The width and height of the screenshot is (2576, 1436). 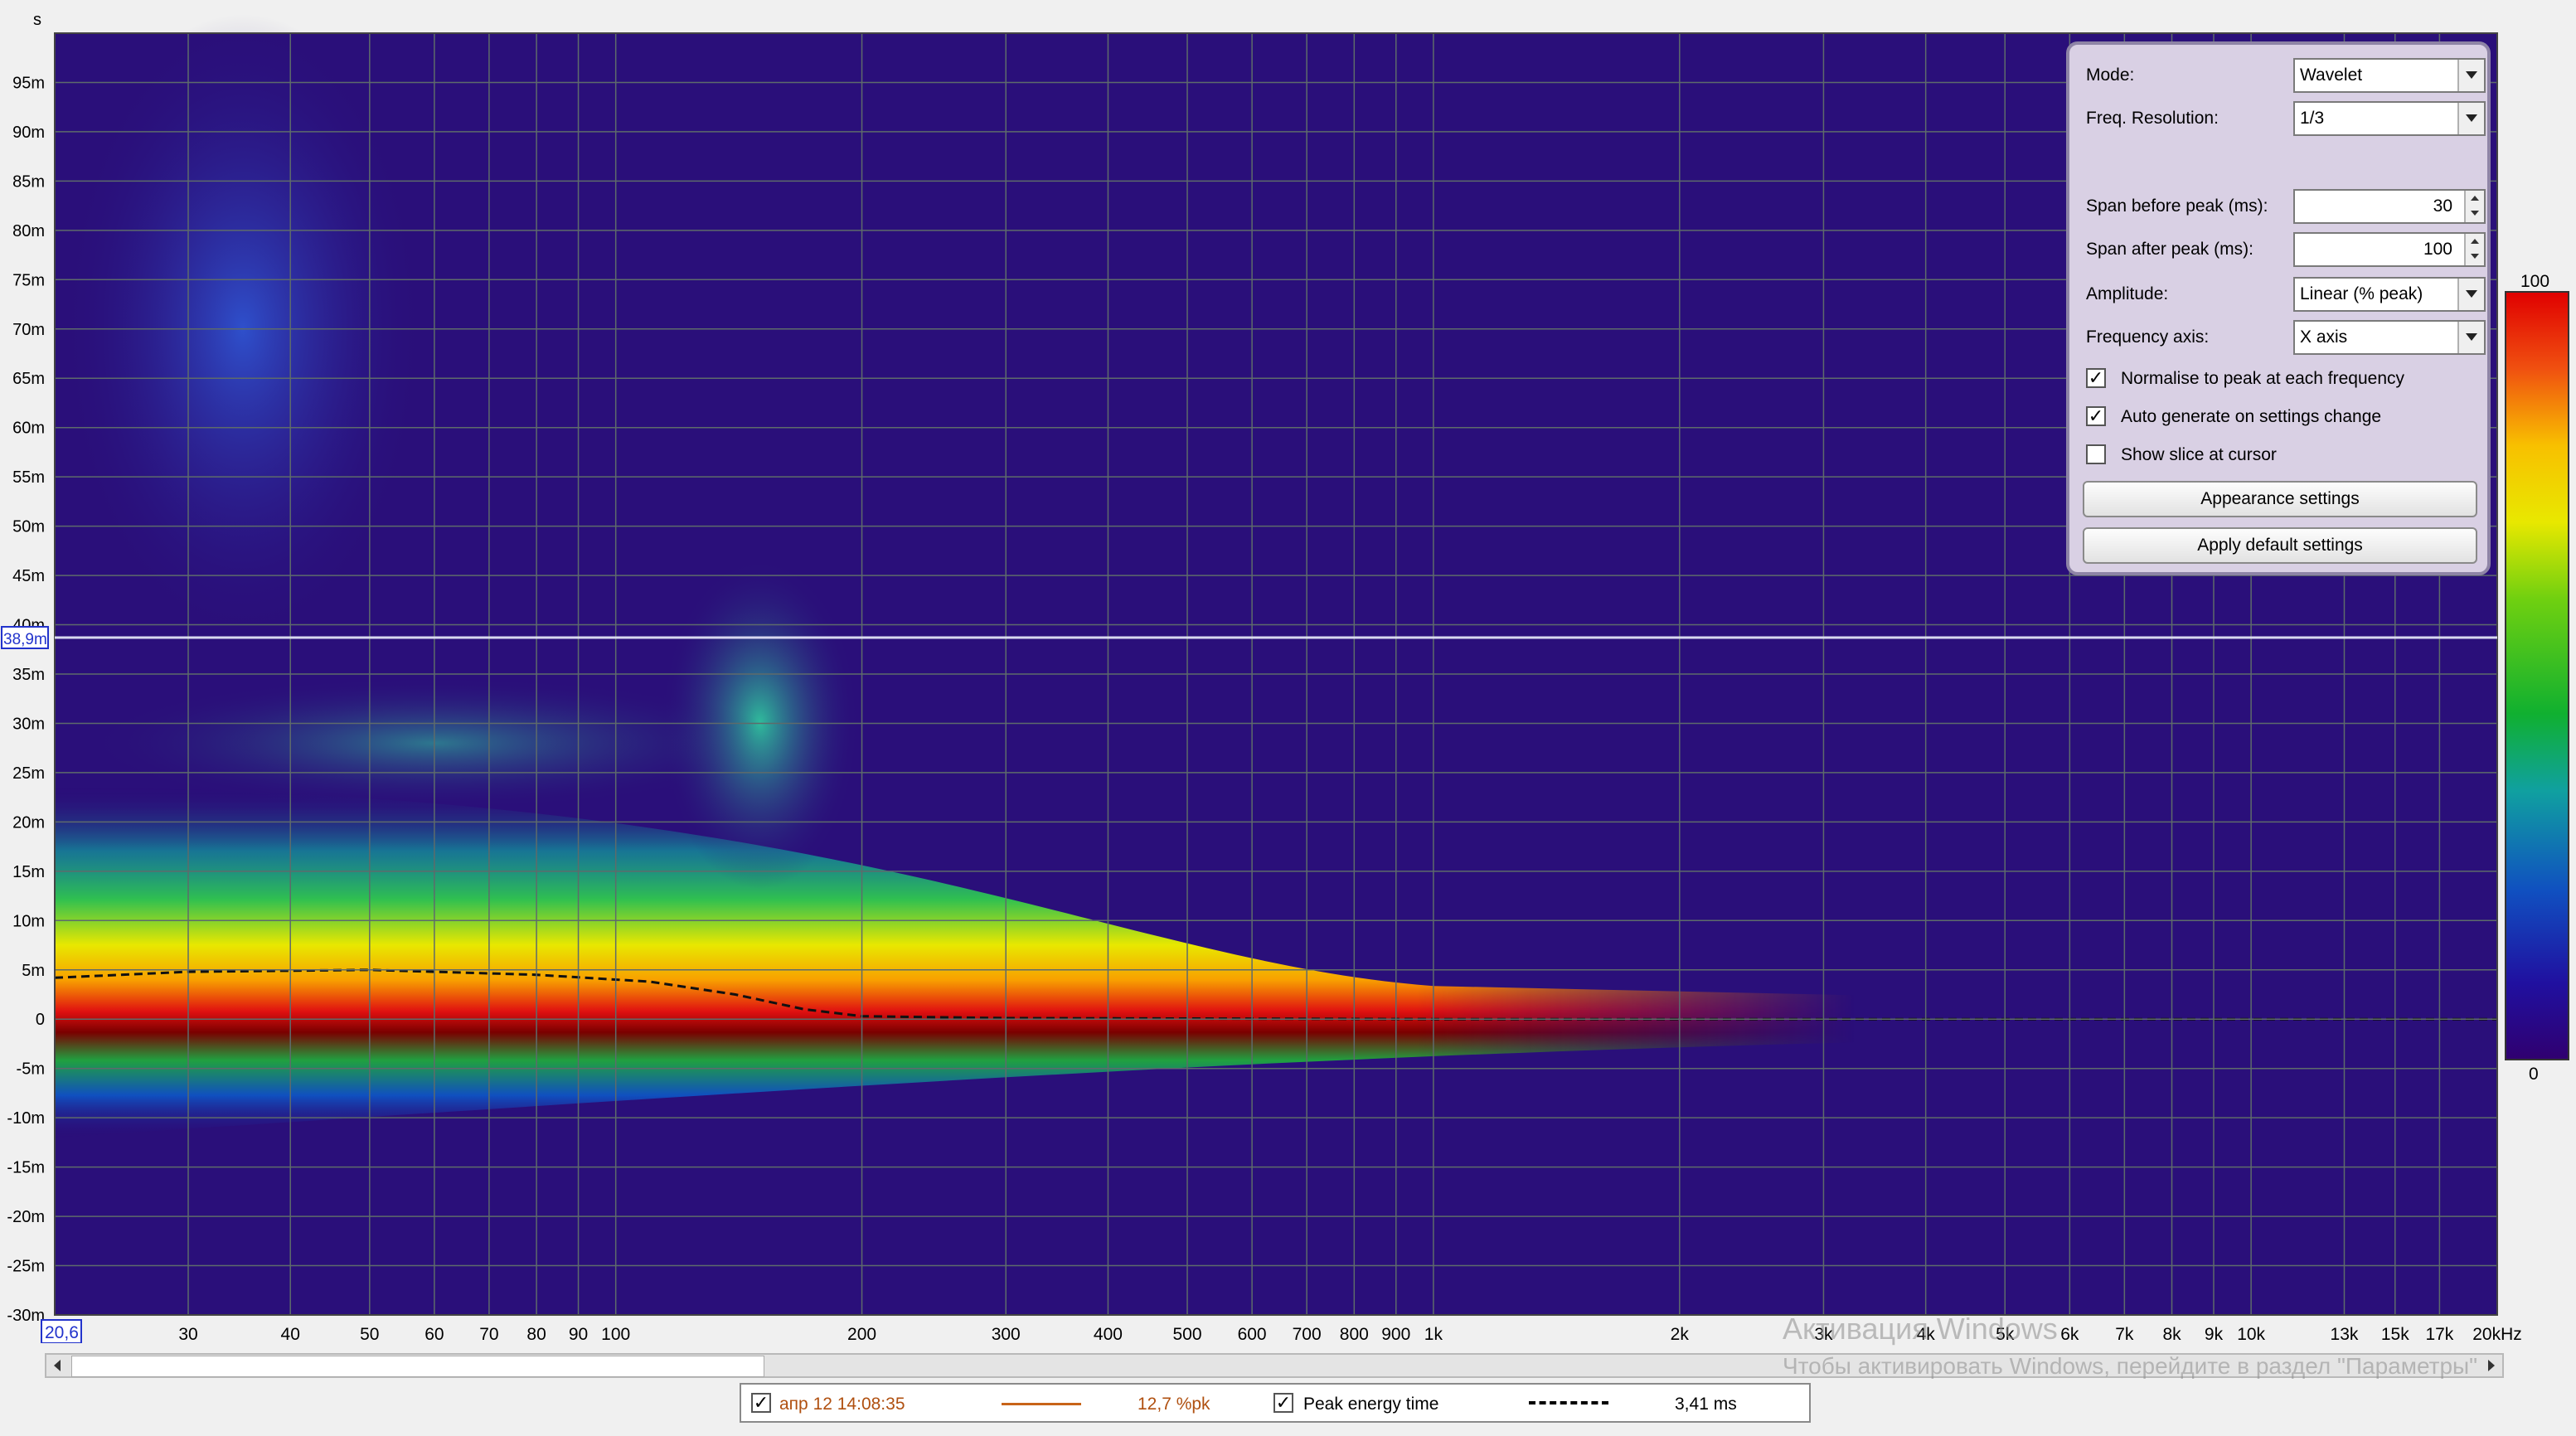 I want to click on y-tick-label: -15m, so click(x=26, y=1168).